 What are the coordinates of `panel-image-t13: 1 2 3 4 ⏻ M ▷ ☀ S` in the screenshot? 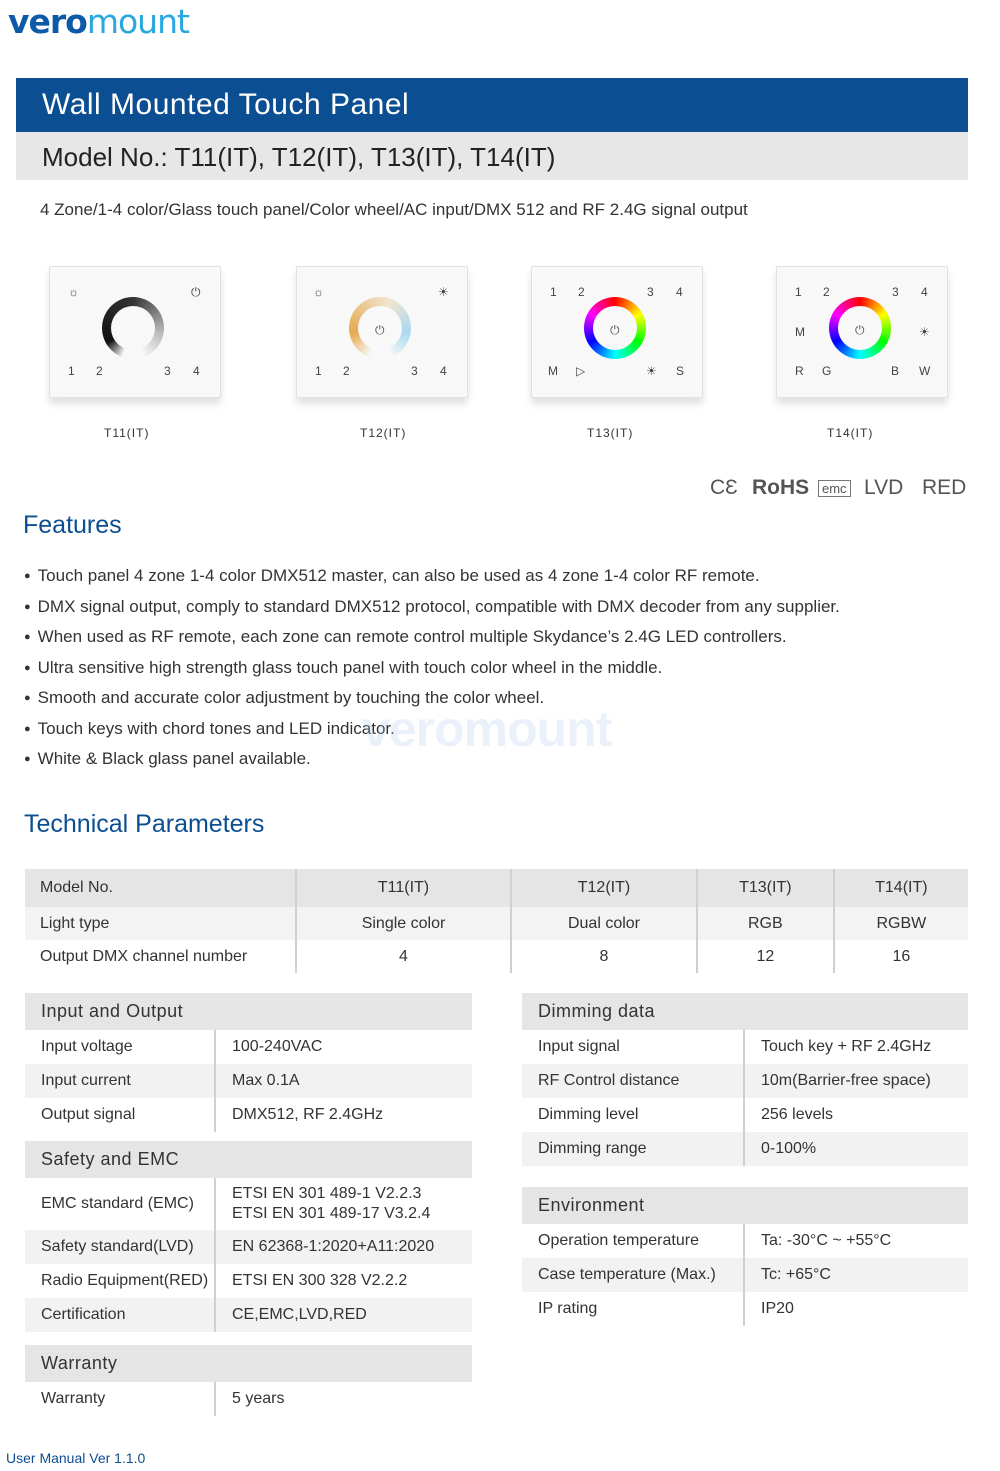 It's located at (617, 332).